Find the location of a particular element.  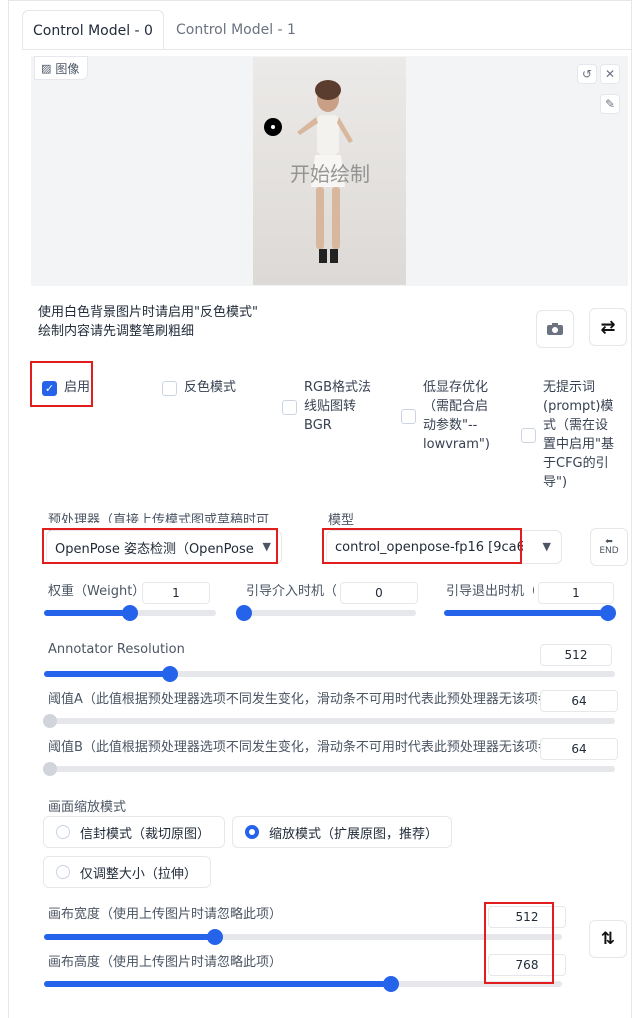

weight-slider-fill is located at coordinates (87, 613).